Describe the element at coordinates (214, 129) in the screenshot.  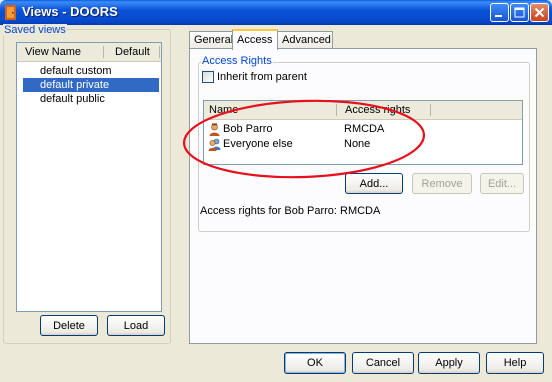
I see `user-icon` at that location.